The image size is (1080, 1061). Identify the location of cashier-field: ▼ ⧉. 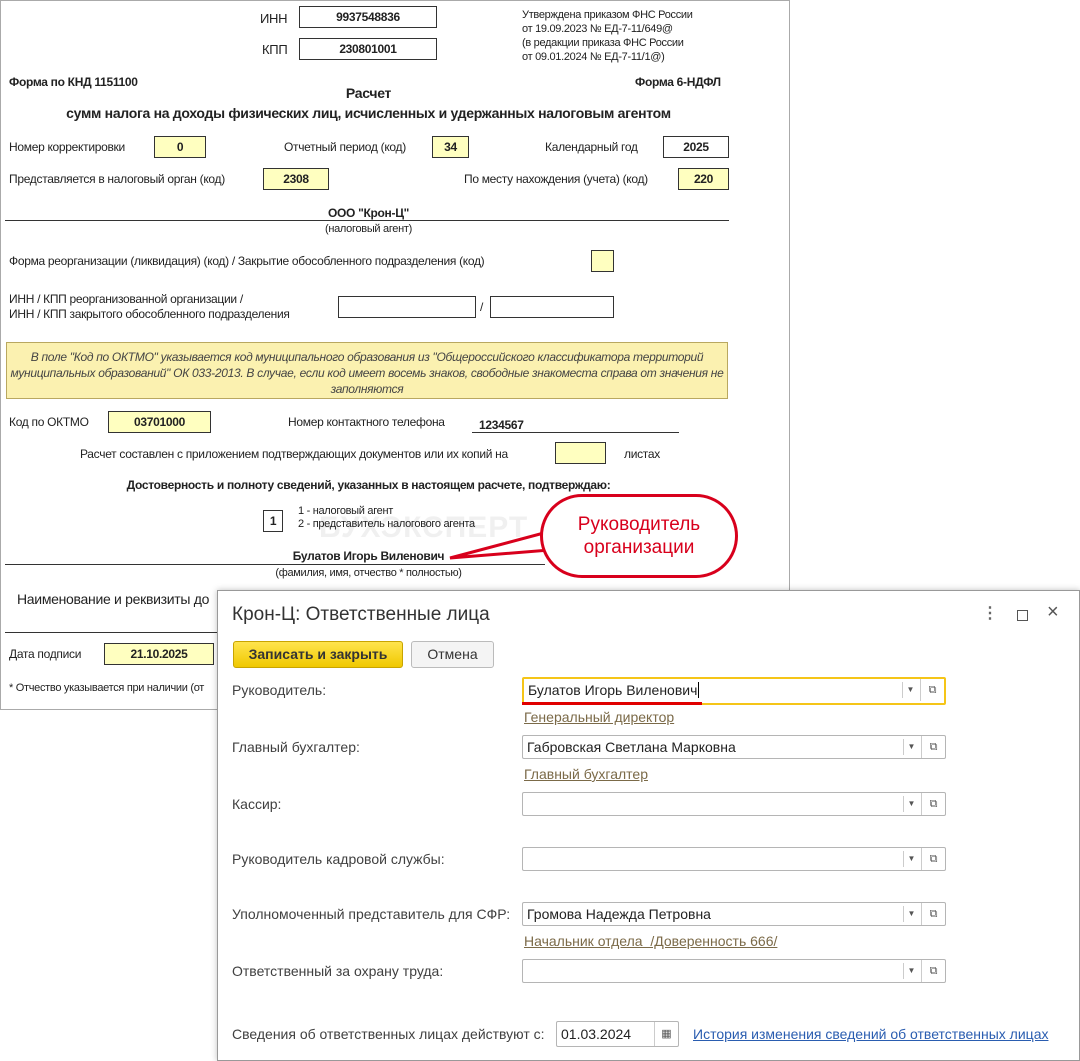
(734, 804).